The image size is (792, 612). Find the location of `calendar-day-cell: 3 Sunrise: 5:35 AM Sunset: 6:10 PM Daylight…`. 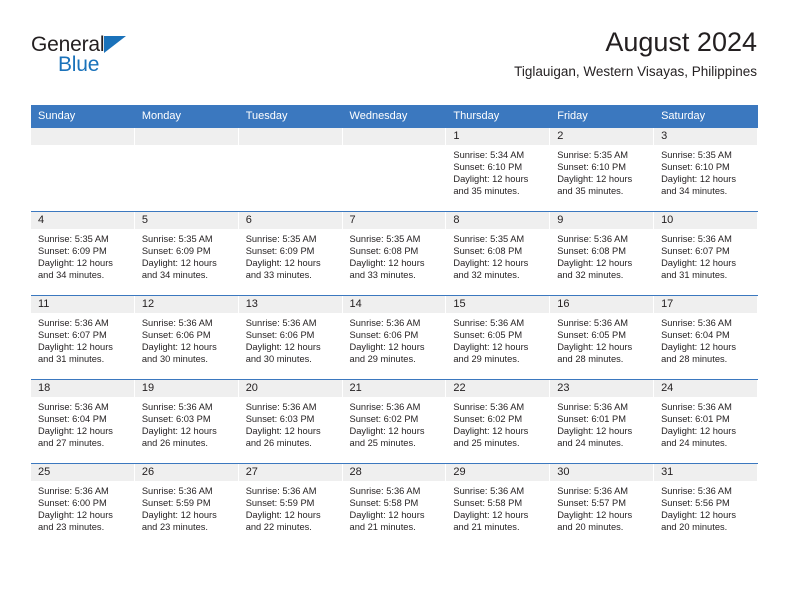

calendar-day-cell: 3 Sunrise: 5:35 AM Sunset: 6:10 PM Daylight… is located at coordinates (706, 169).